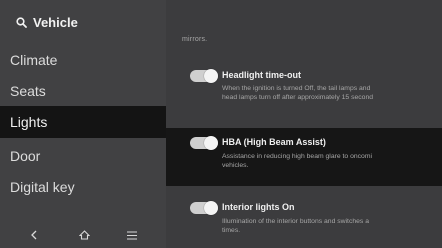 This screenshot has width=442, height=248. I want to click on previous-item-desc-tail: mirrors., so click(195, 39).